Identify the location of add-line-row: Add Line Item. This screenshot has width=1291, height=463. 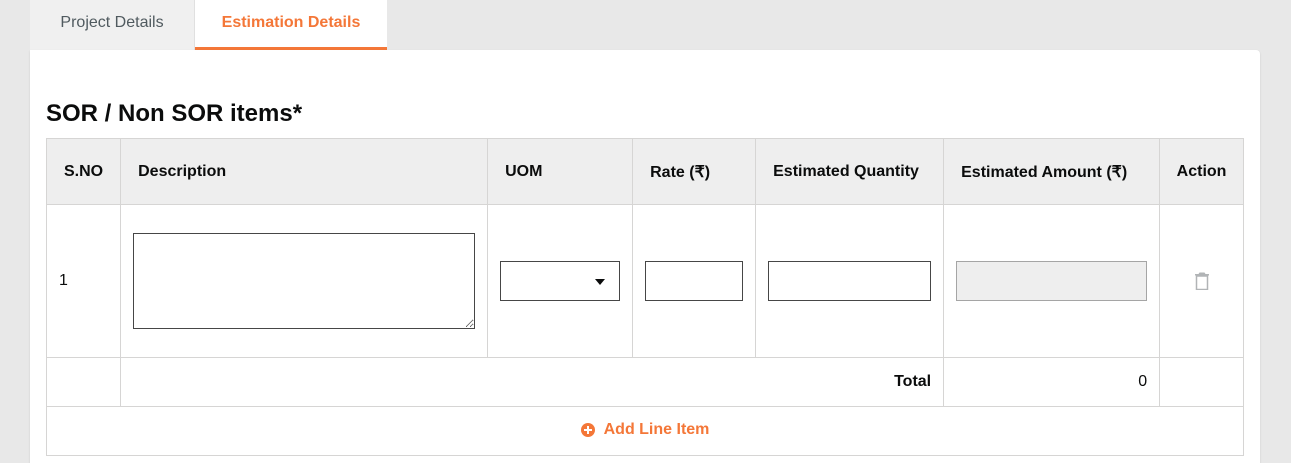
(645, 431).